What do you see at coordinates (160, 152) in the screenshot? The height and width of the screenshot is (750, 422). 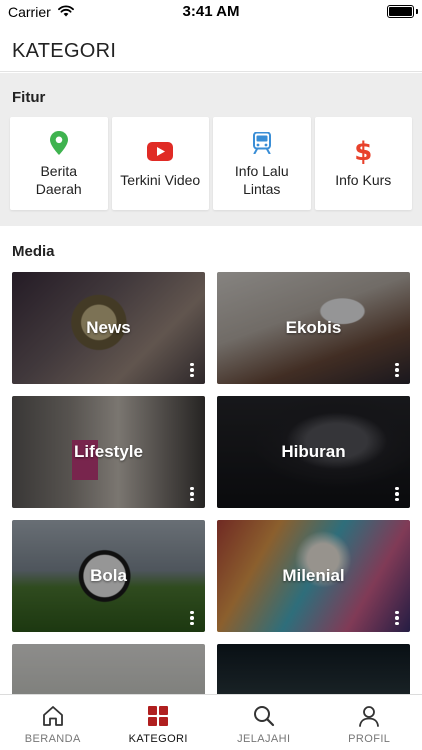 I see `youtube-icon` at bounding box center [160, 152].